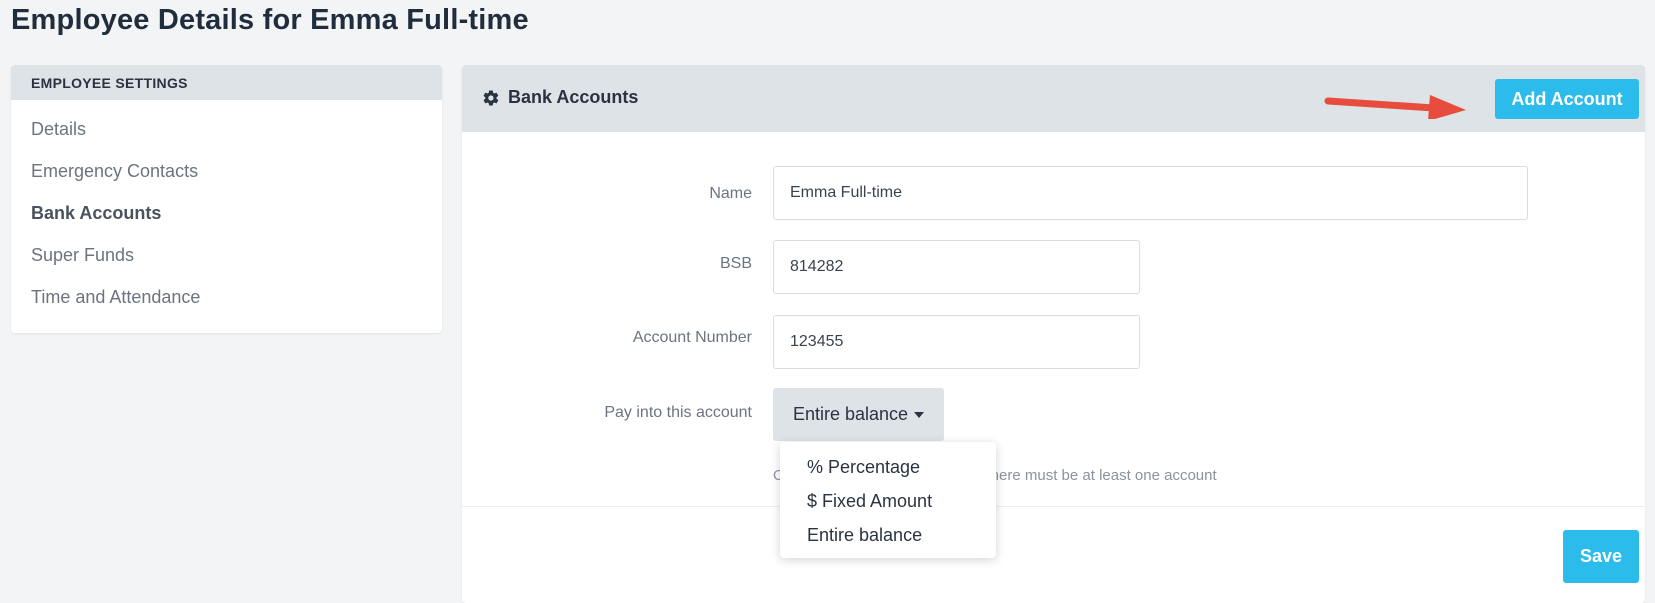 This screenshot has width=1655, height=603. What do you see at coordinates (850, 414) in the screenshot?
I see `pay-into-selected-value: Entire balance` at bounding box center [850, 414].